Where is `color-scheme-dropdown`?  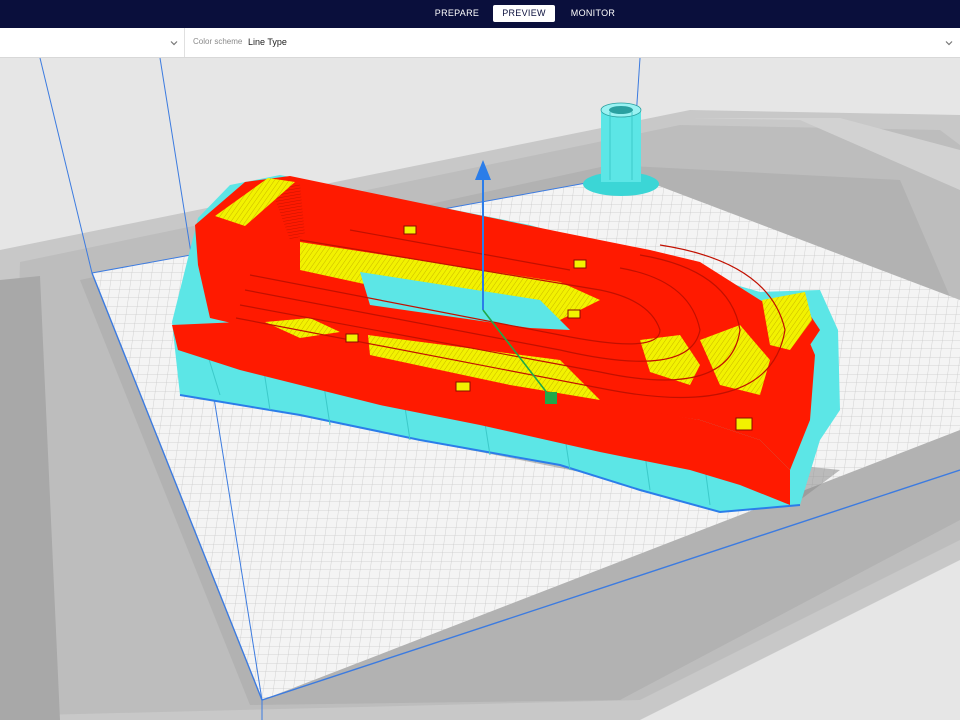 color-scheme-dropdown is located at coordinates (573, 42).